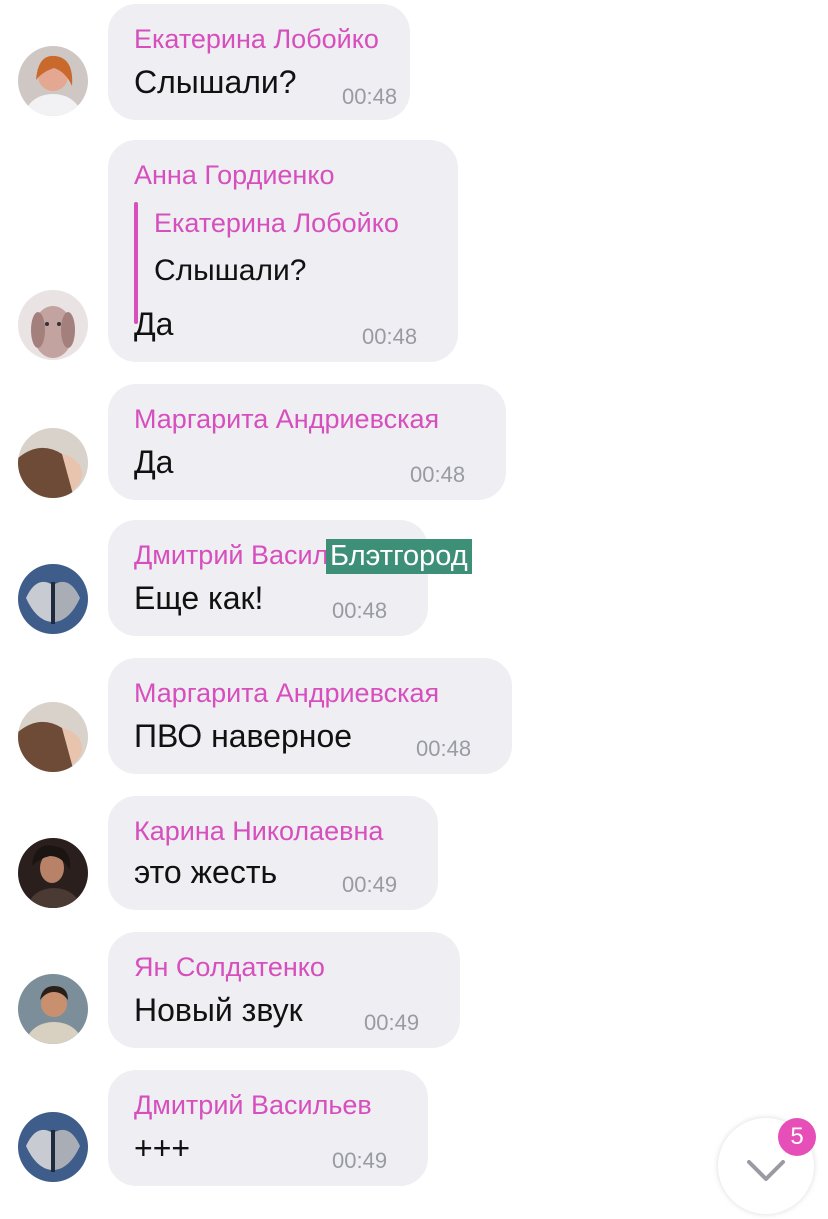 The width and height of the screenshot is (828, 1219). Describe the element at coordinates (307, 442) in the screenshot. I see `message-bubble: Маргарита Андриевская Да 00:48` at that location.